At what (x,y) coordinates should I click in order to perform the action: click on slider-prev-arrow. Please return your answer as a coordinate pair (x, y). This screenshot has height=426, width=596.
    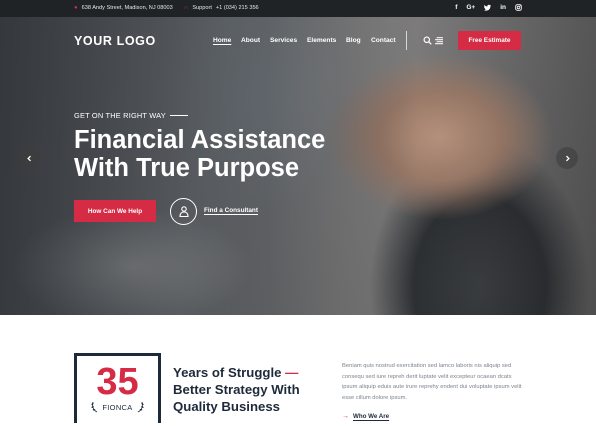
    Looking at the image, I should click on (29, 158).